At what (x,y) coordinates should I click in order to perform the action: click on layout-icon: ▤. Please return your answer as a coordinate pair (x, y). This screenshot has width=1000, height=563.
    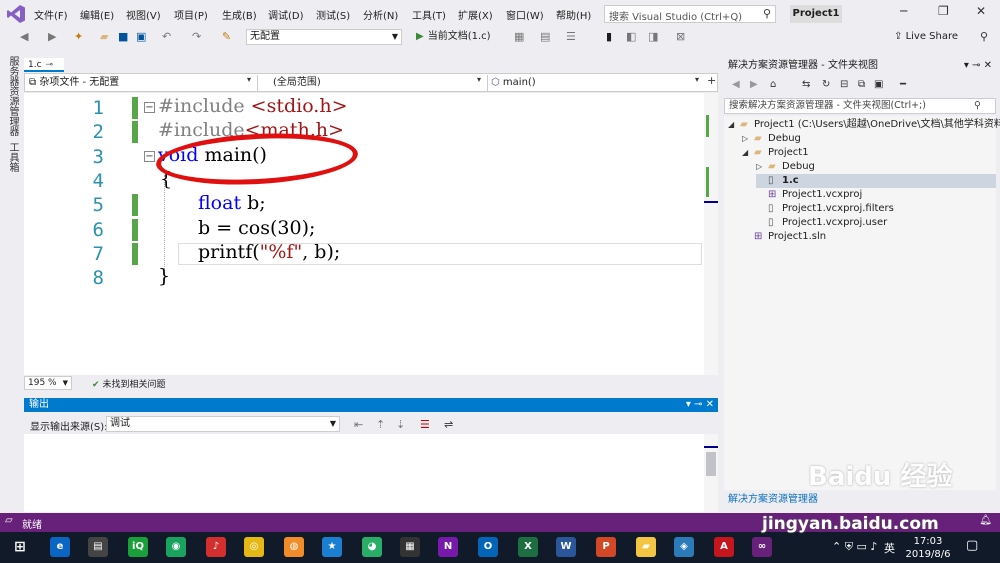
    Looking at the image, I should click on (545, 36).